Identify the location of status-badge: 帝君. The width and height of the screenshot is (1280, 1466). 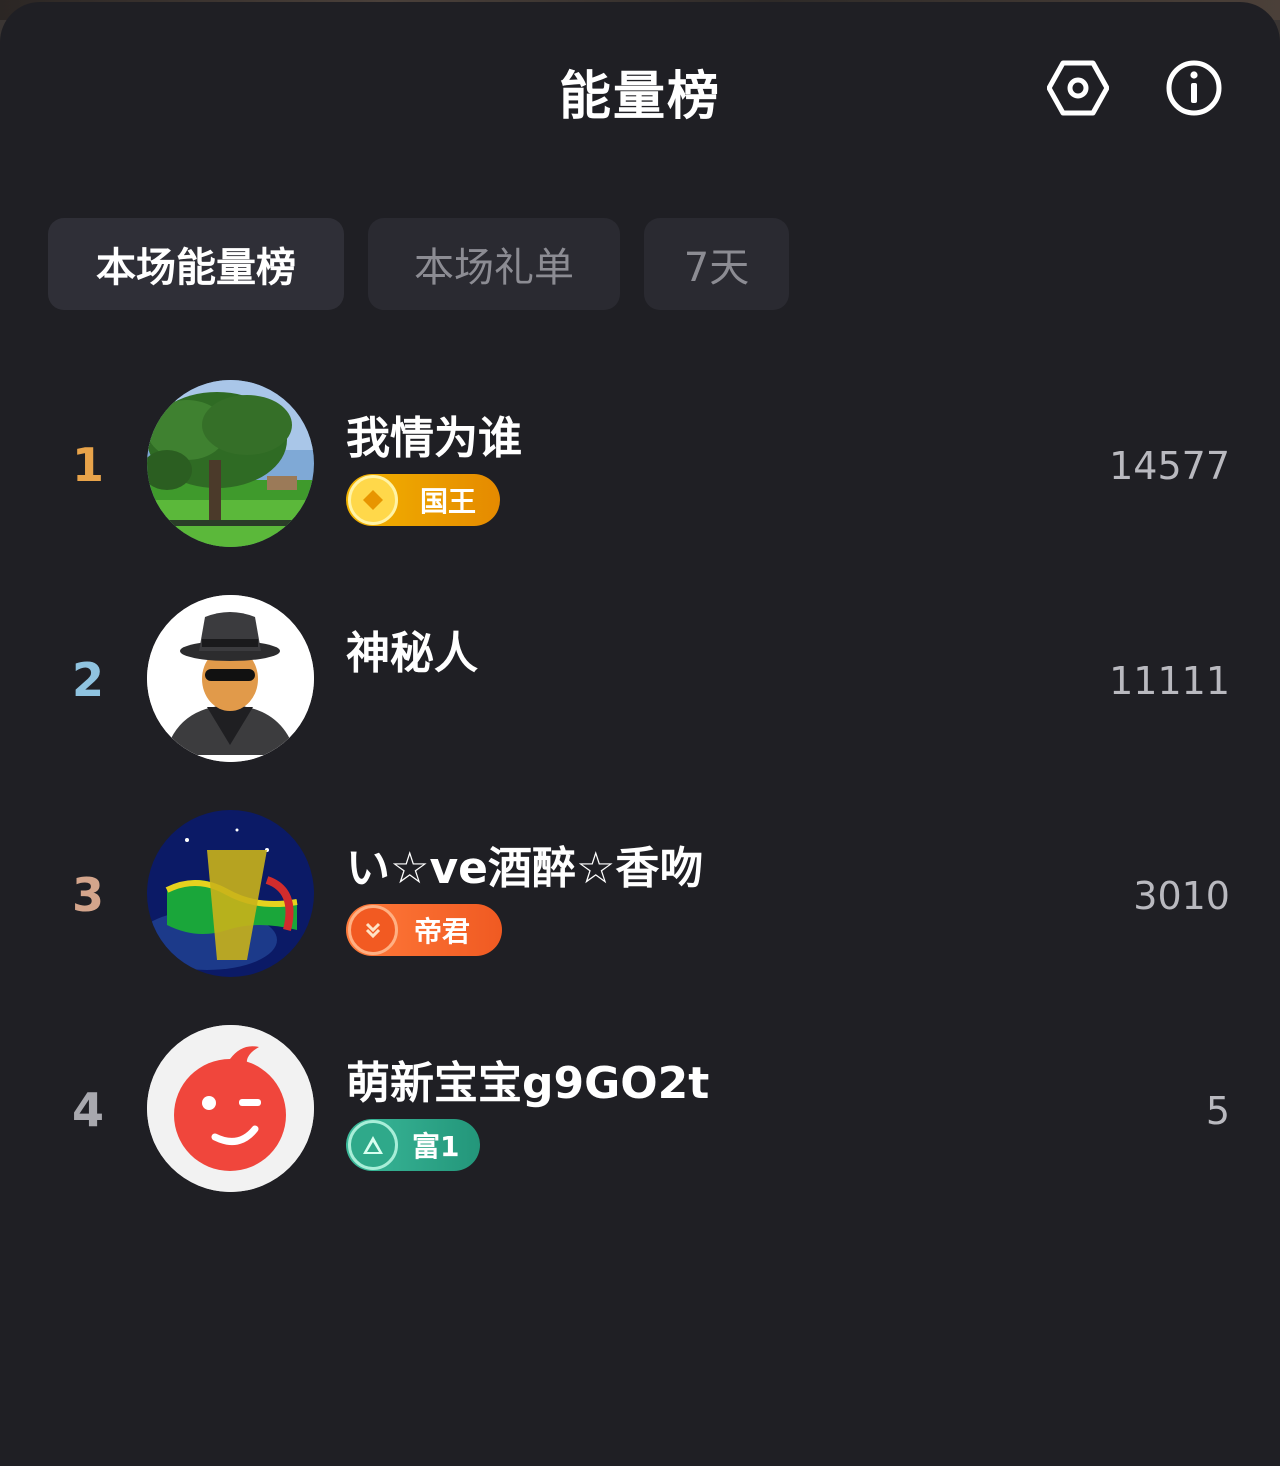
(424, 930).